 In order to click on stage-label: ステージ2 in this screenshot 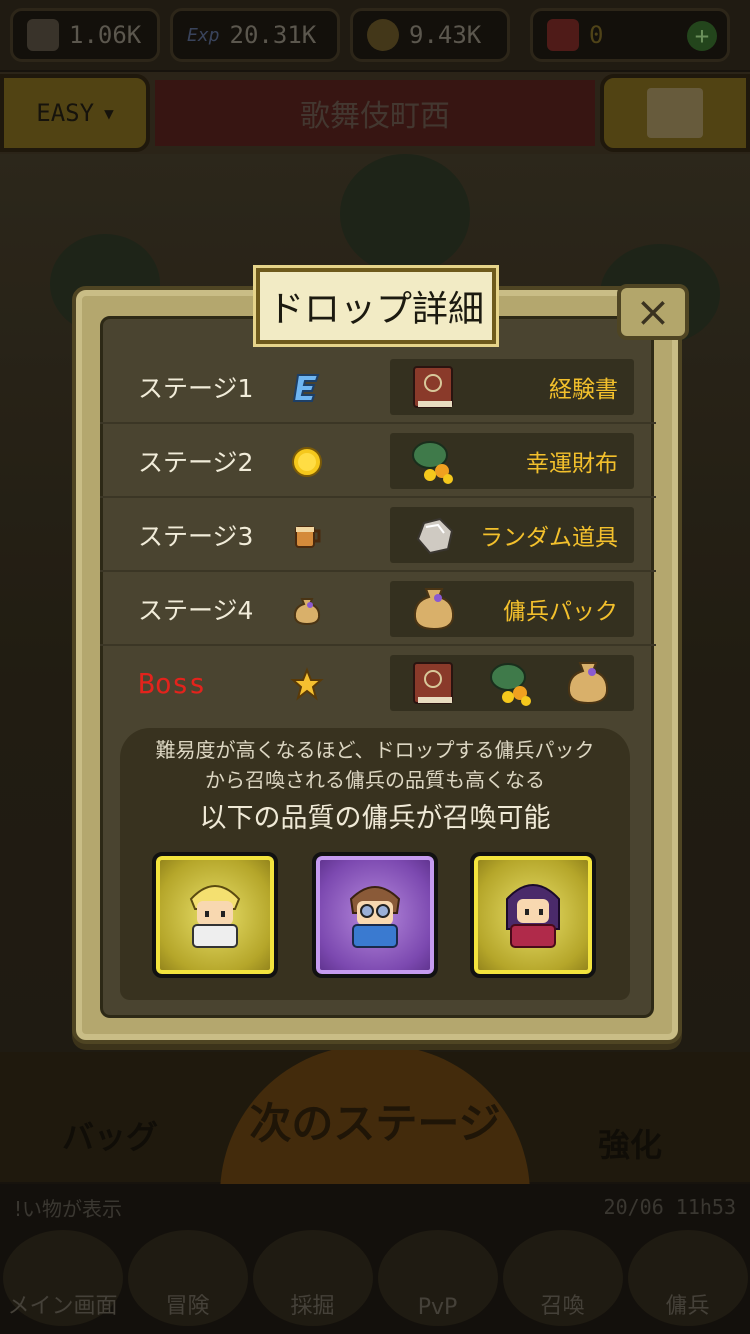, I will do `click(196, 462)`.